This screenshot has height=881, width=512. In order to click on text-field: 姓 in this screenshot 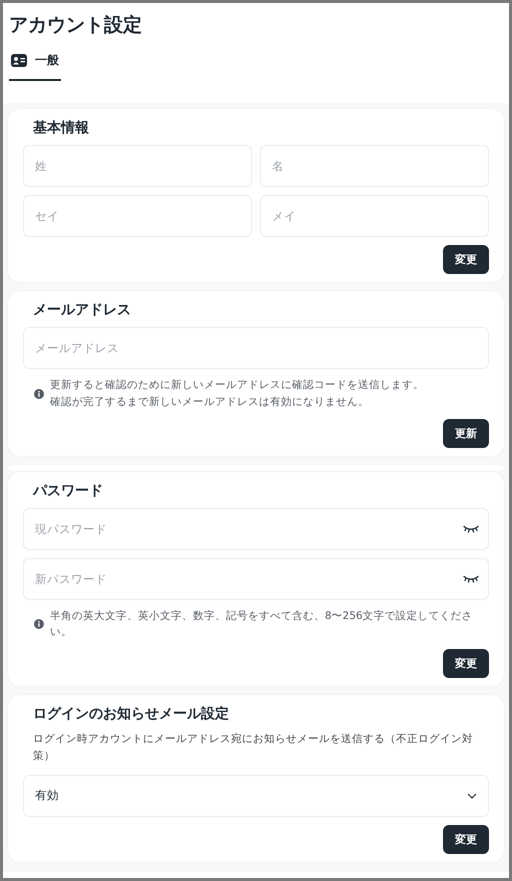, I will do `click(137, 166)`.